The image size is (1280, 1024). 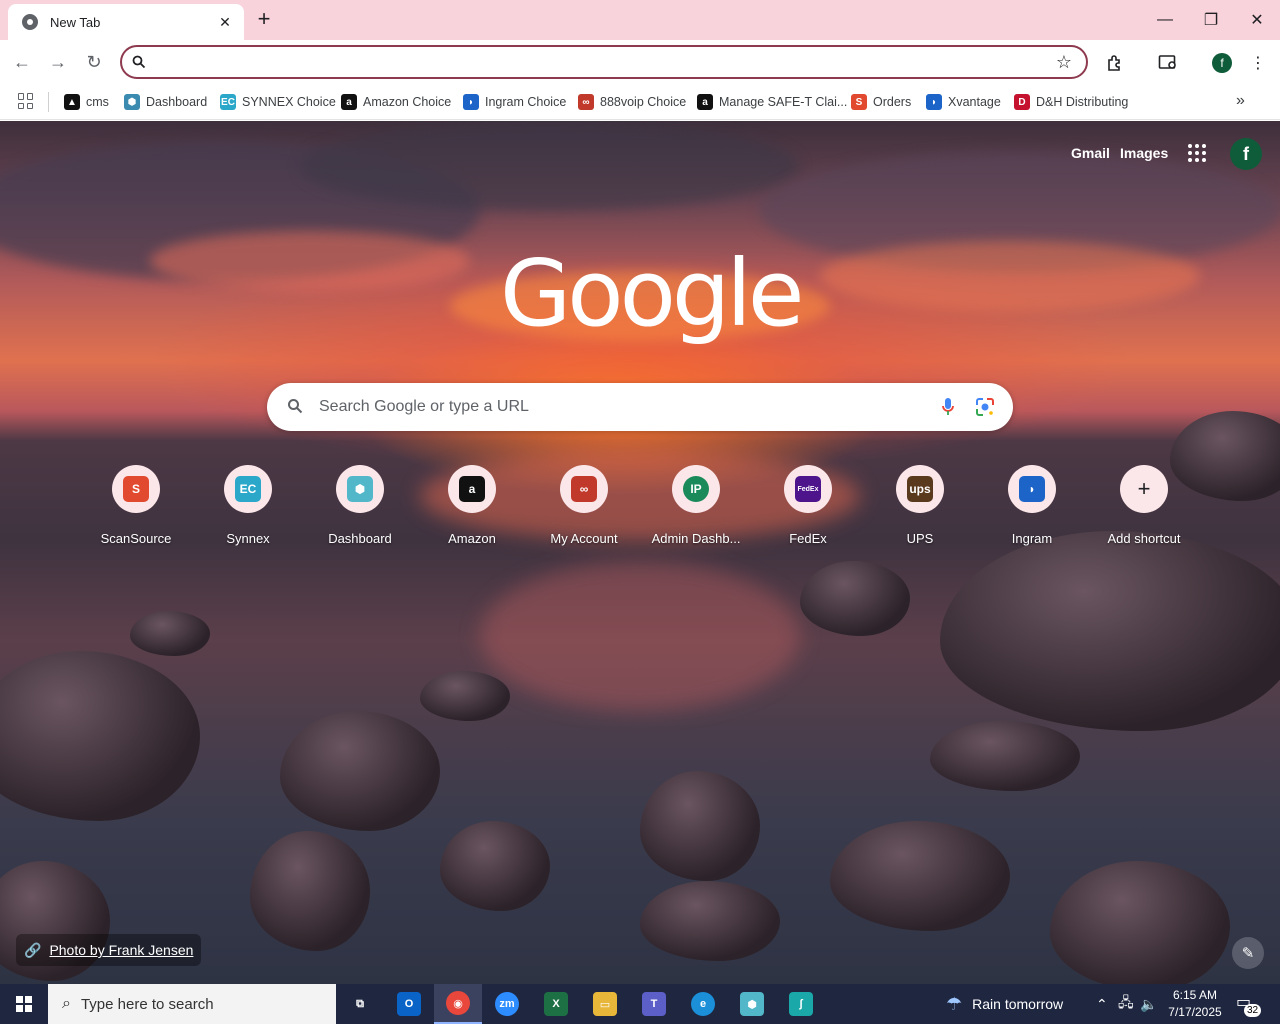 I want to click on teams-icon: T, so click(x=654, y=1004).